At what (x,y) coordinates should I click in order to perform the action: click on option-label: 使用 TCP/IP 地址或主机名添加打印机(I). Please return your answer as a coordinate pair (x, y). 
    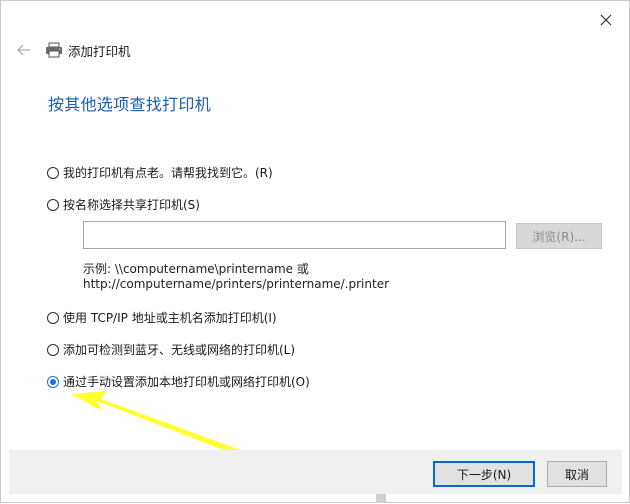
    Looking at the image, I should click on (170, 318).